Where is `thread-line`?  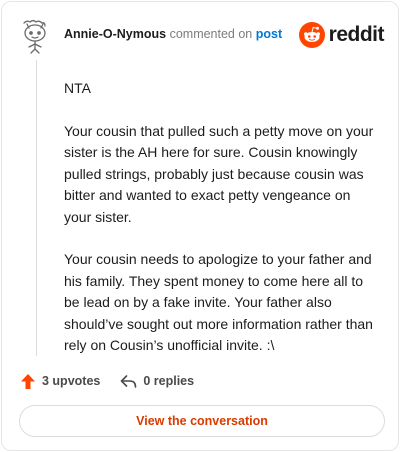 thread-line is located at coordinates (36, 208).